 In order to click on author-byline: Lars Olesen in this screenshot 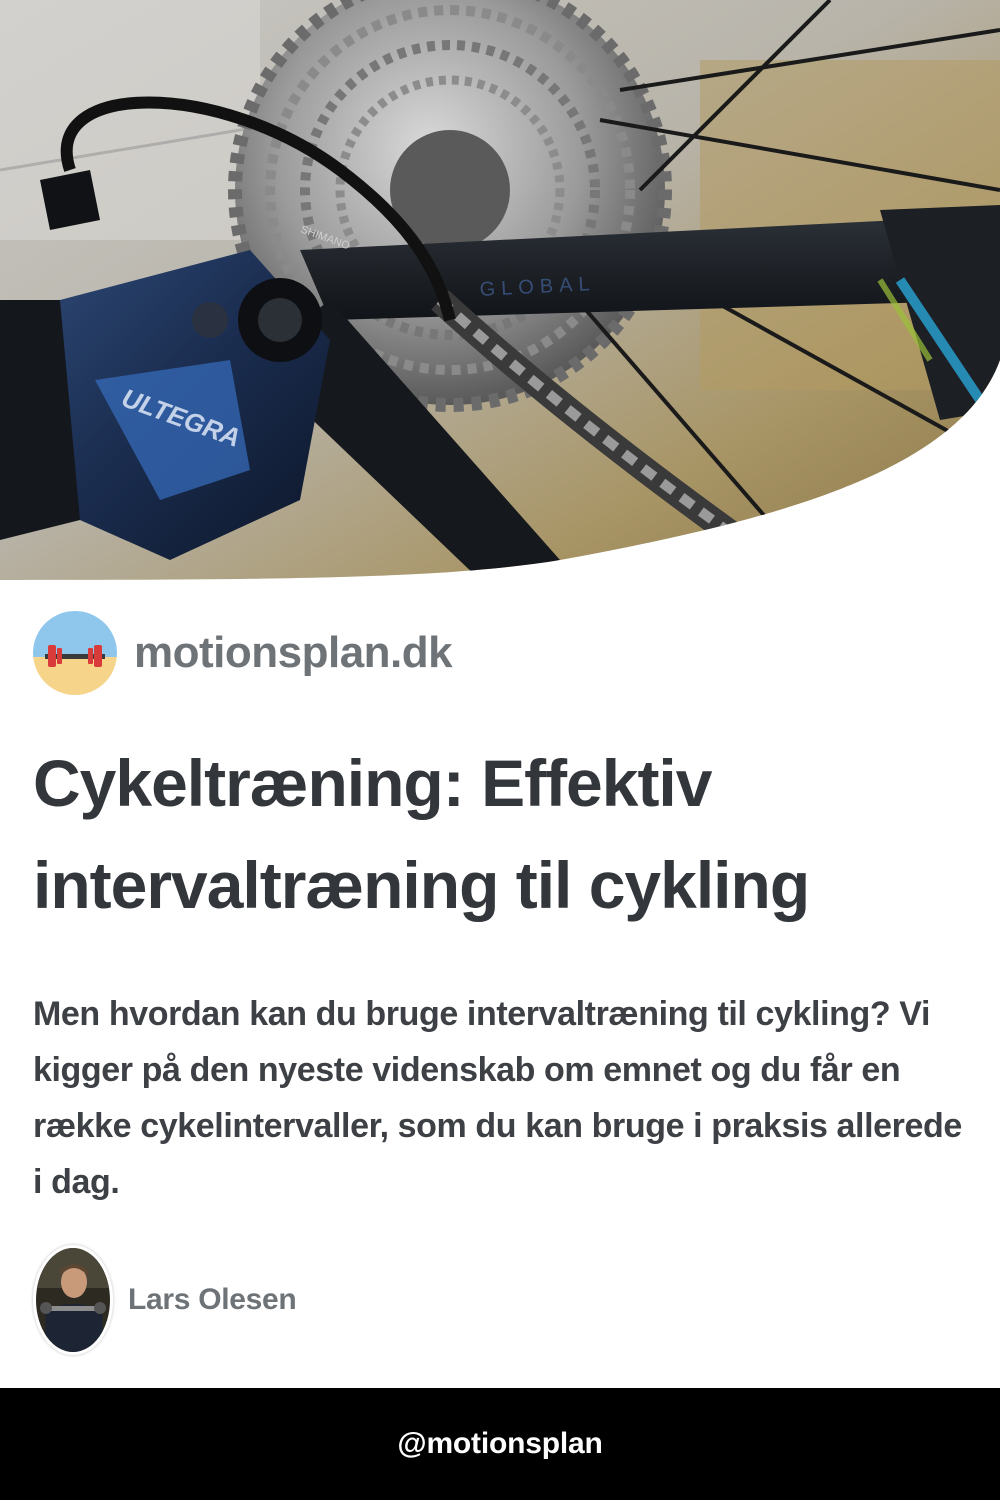, I will do `click(165, 1300)`.